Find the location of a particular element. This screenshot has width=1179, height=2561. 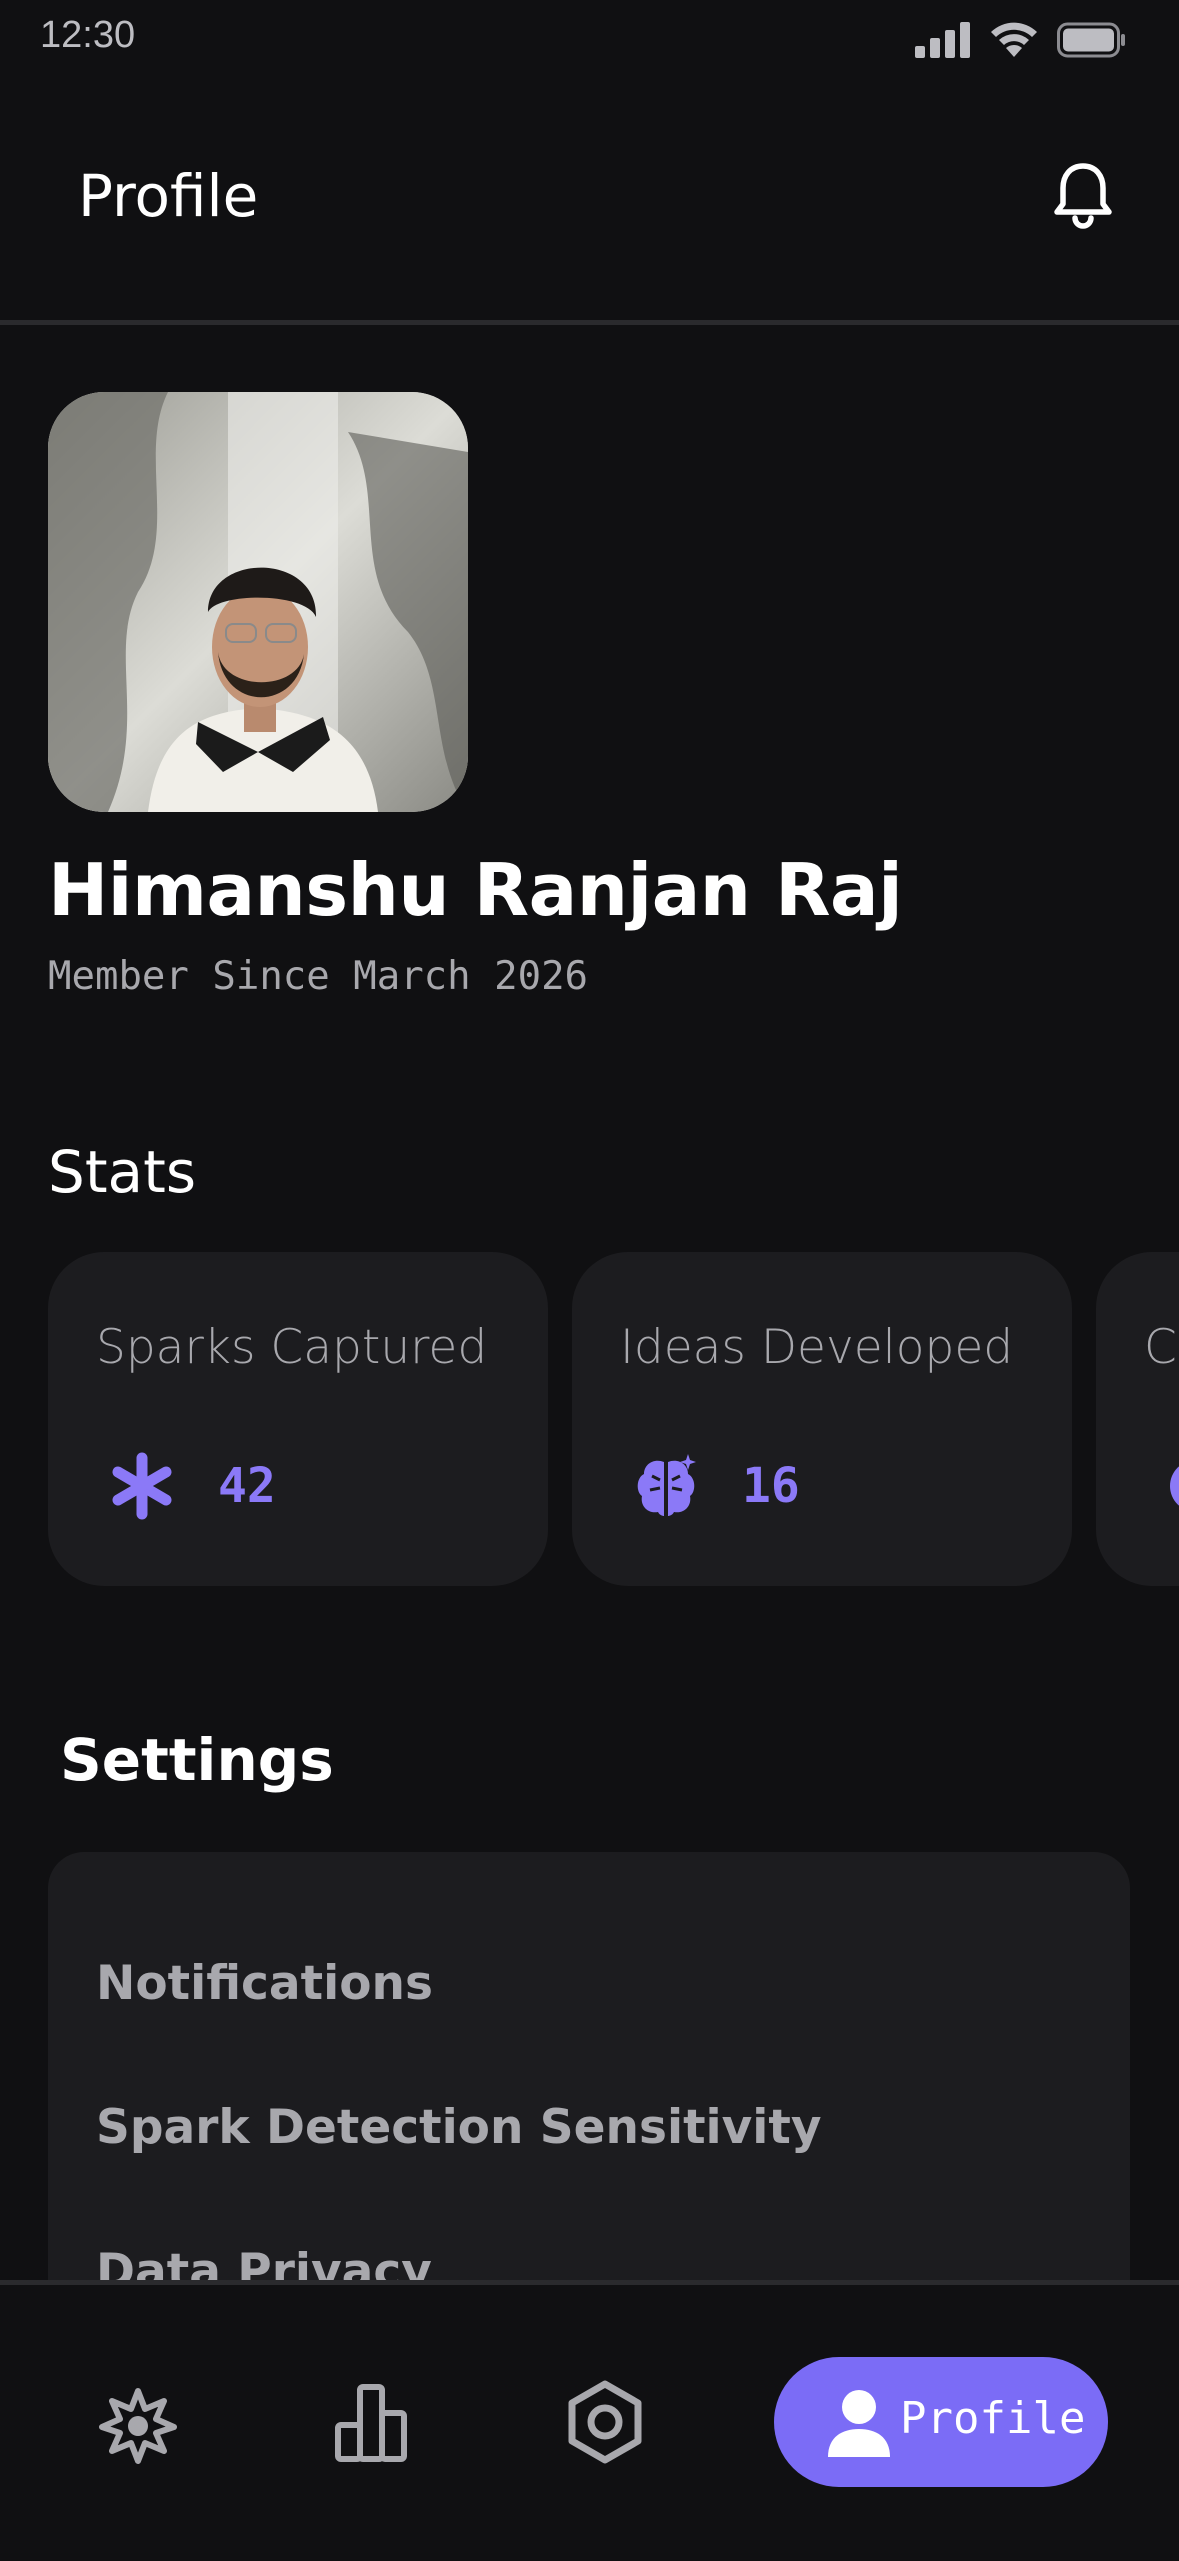

page-title: Profile is located at coordinates (168, 196).